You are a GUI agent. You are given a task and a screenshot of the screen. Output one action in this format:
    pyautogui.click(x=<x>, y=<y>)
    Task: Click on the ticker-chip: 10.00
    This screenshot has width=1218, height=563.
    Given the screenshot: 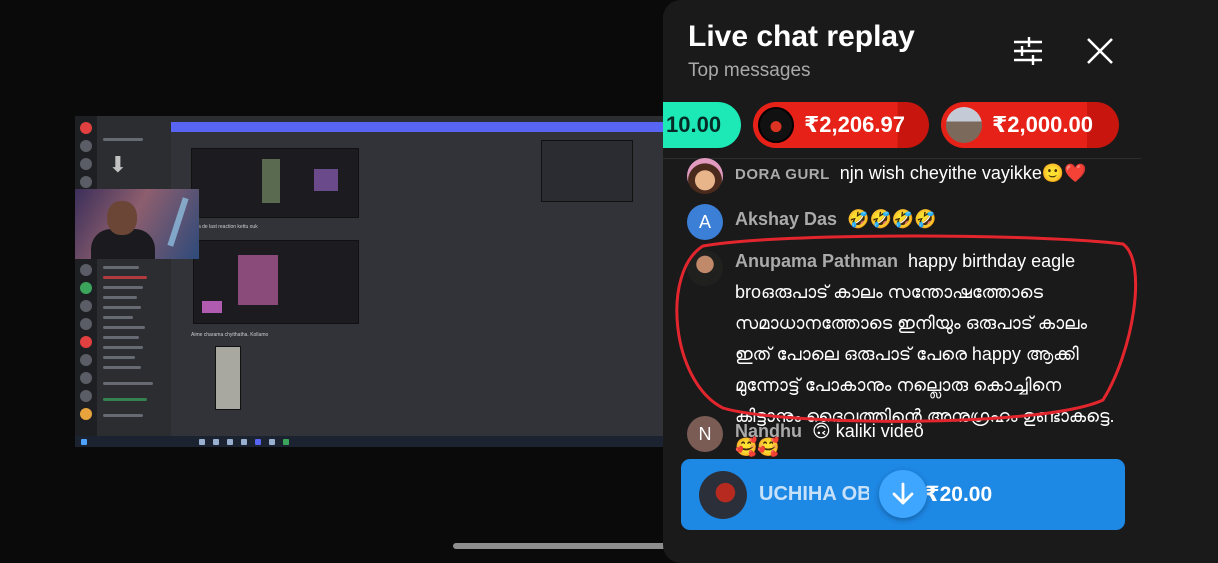 What is the action you would take?
    pyautogui.click(x=702, y=125)
    